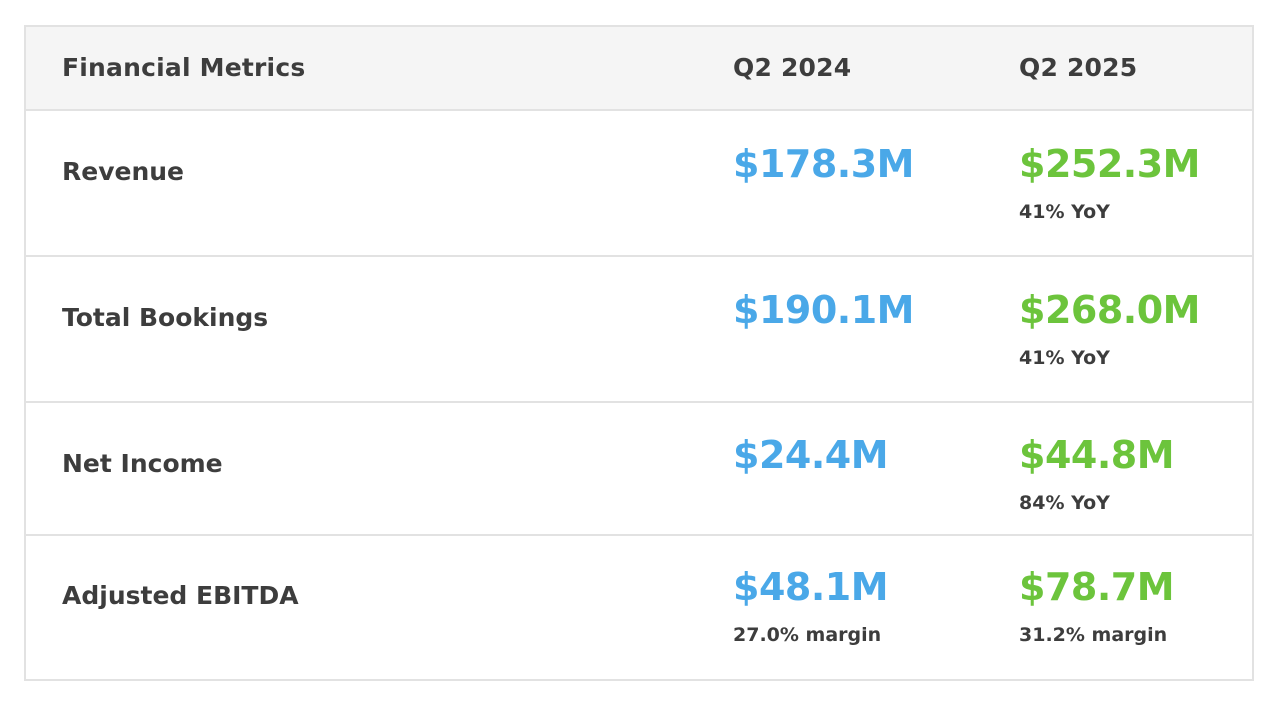 The image size is (1280, 708). Describe the element at coordinates (165, 317) in the screenshot. I see `metric-label-total-bookings: Total Bookings` at that location.